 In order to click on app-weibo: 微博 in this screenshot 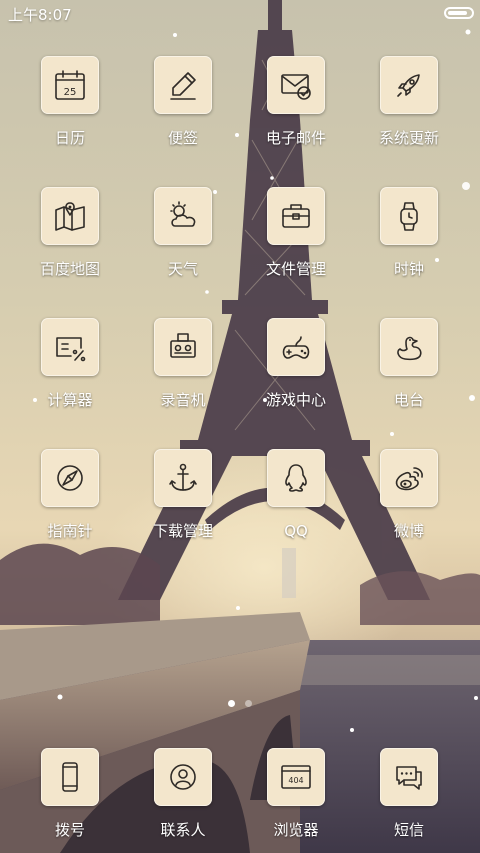, I will do `click(409, 504)`.